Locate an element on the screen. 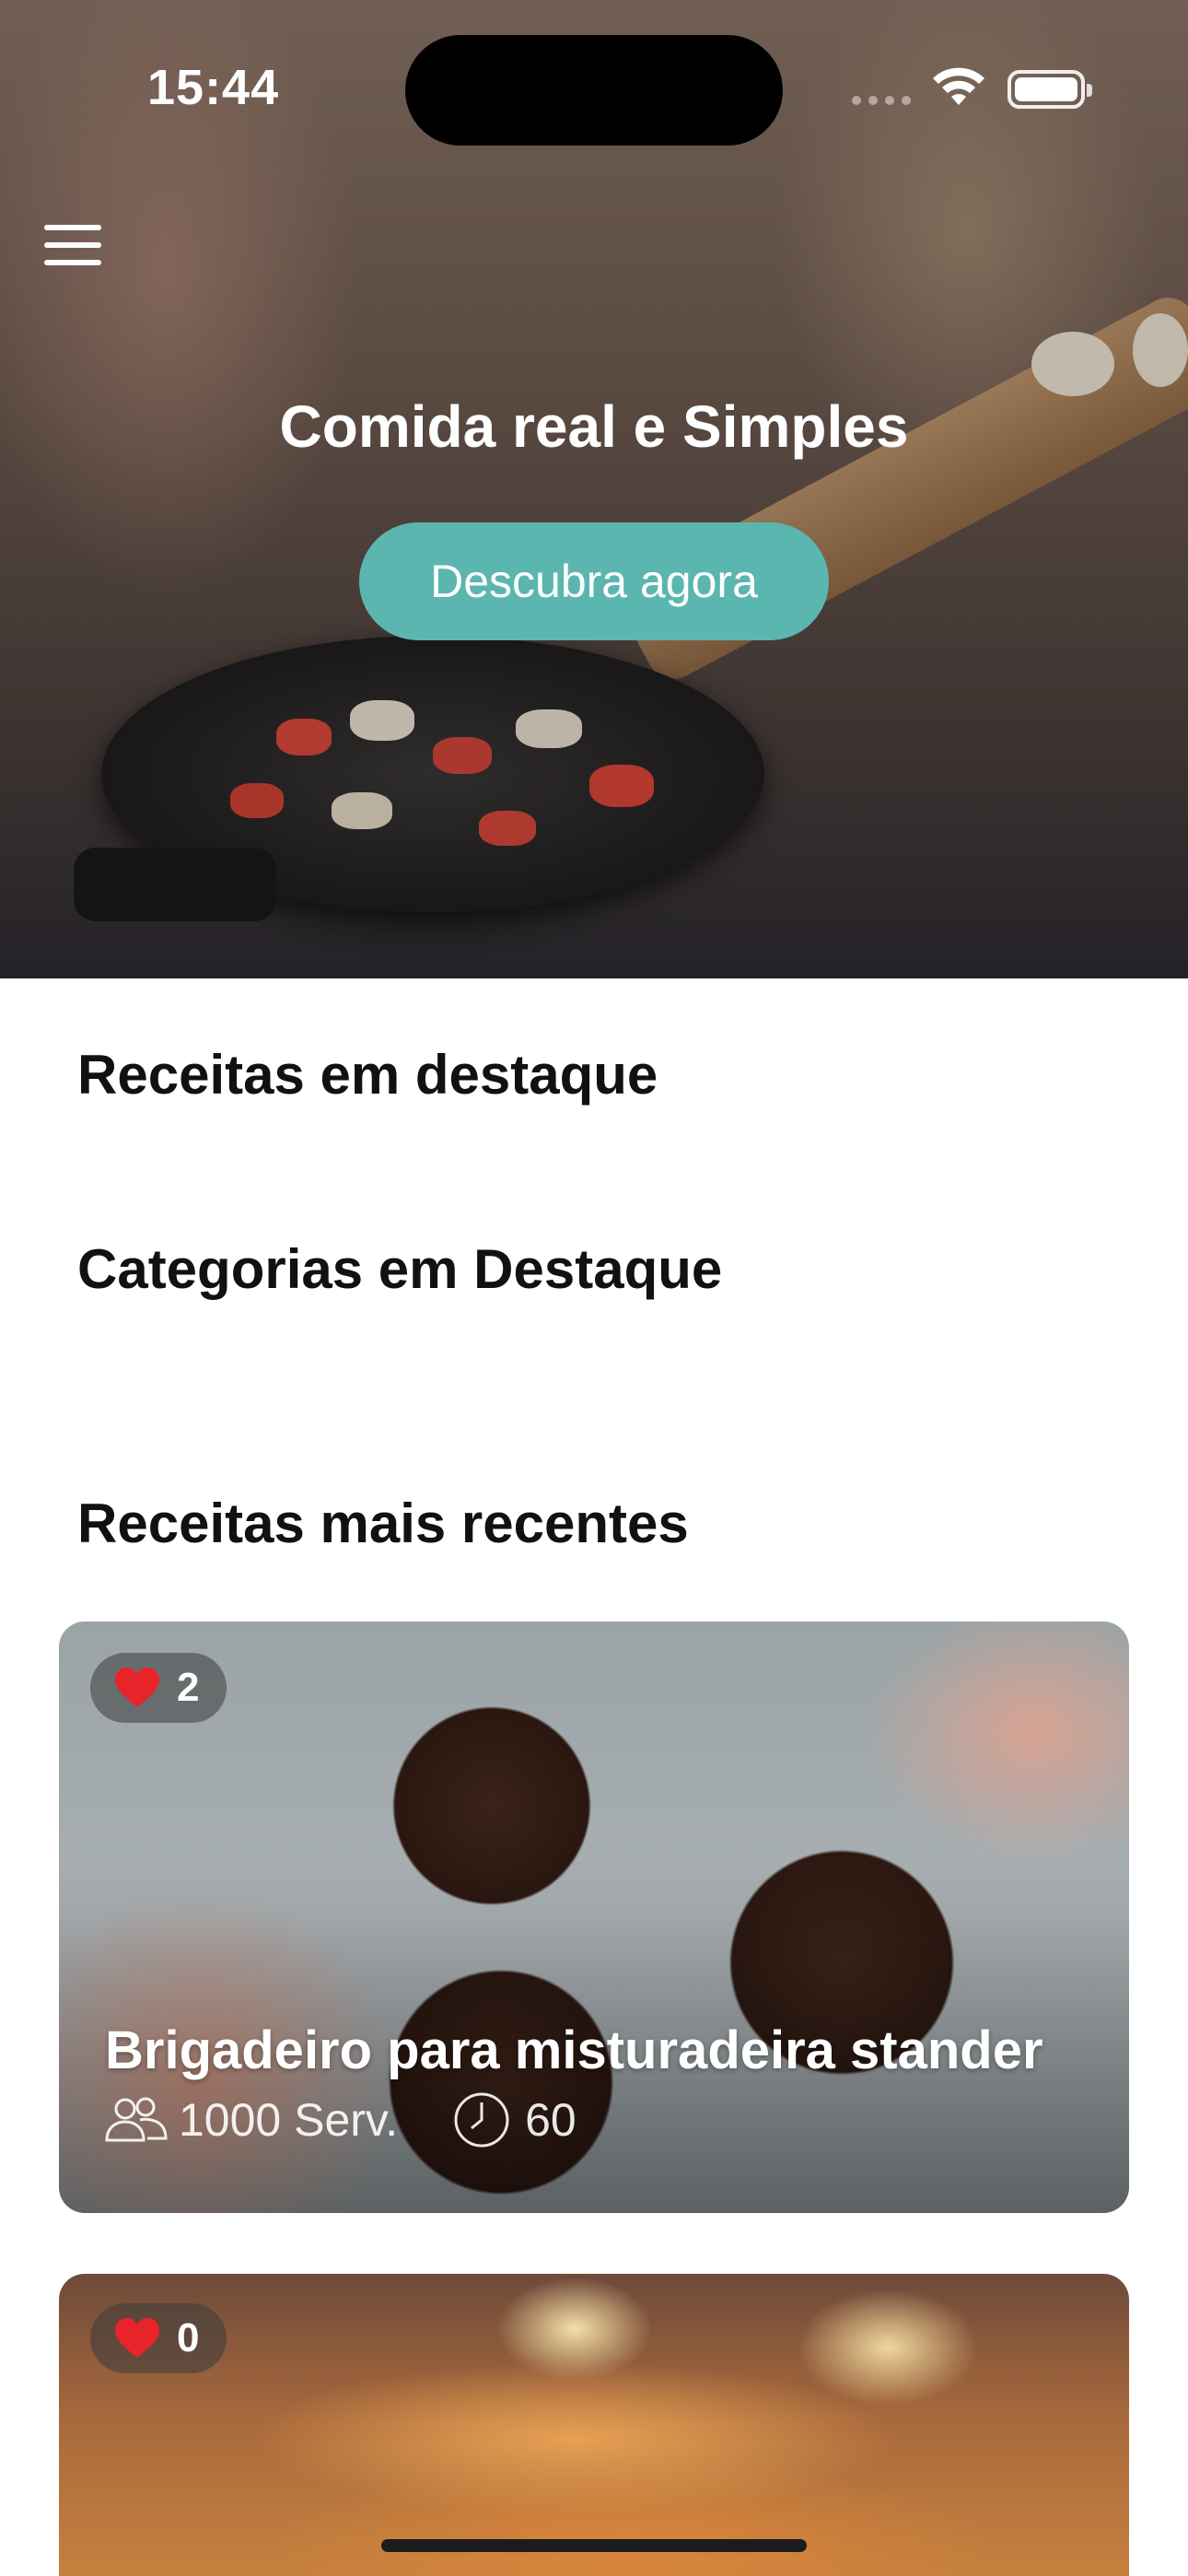 This screenshot has height=2576, width=1188. dynamic-island is located at coordinates (594, 90).